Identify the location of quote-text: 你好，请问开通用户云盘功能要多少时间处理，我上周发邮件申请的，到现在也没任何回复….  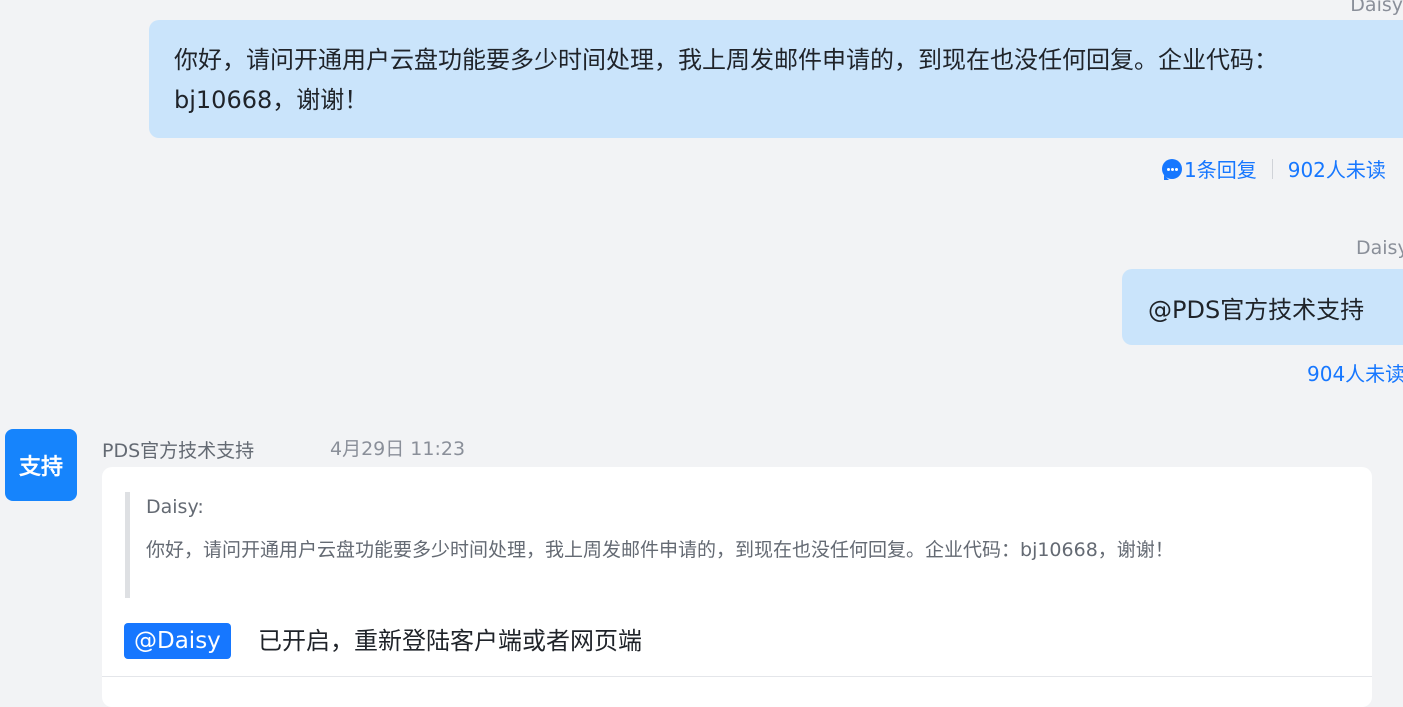
(660, 550).